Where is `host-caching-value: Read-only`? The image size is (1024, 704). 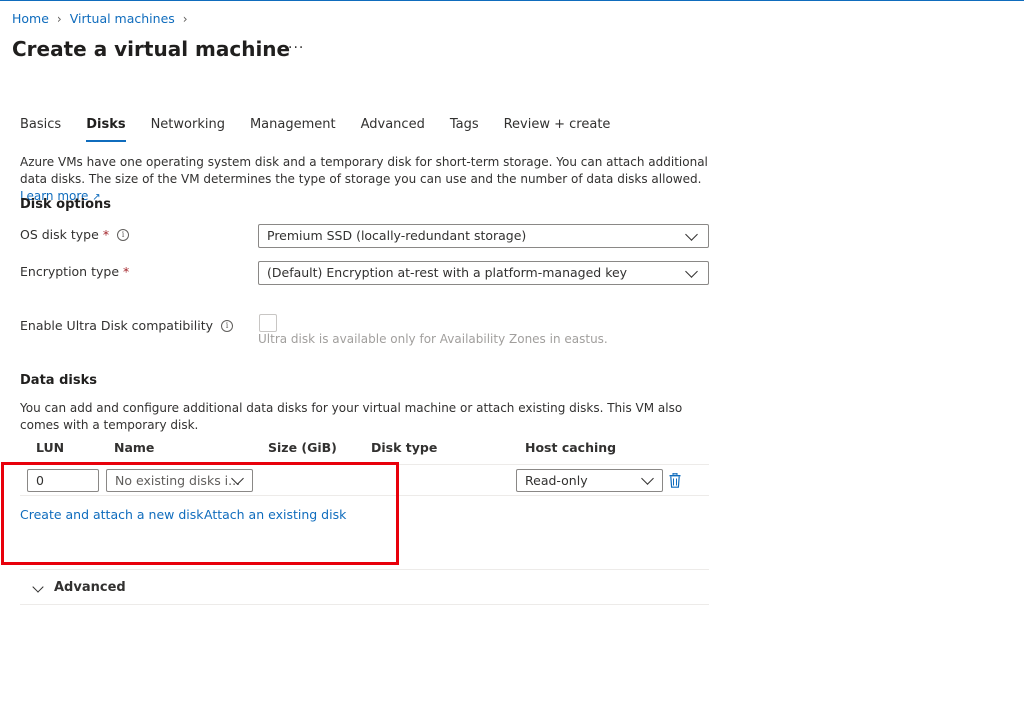 host-caching-value: Read-only is located at coordinates (556, 480).